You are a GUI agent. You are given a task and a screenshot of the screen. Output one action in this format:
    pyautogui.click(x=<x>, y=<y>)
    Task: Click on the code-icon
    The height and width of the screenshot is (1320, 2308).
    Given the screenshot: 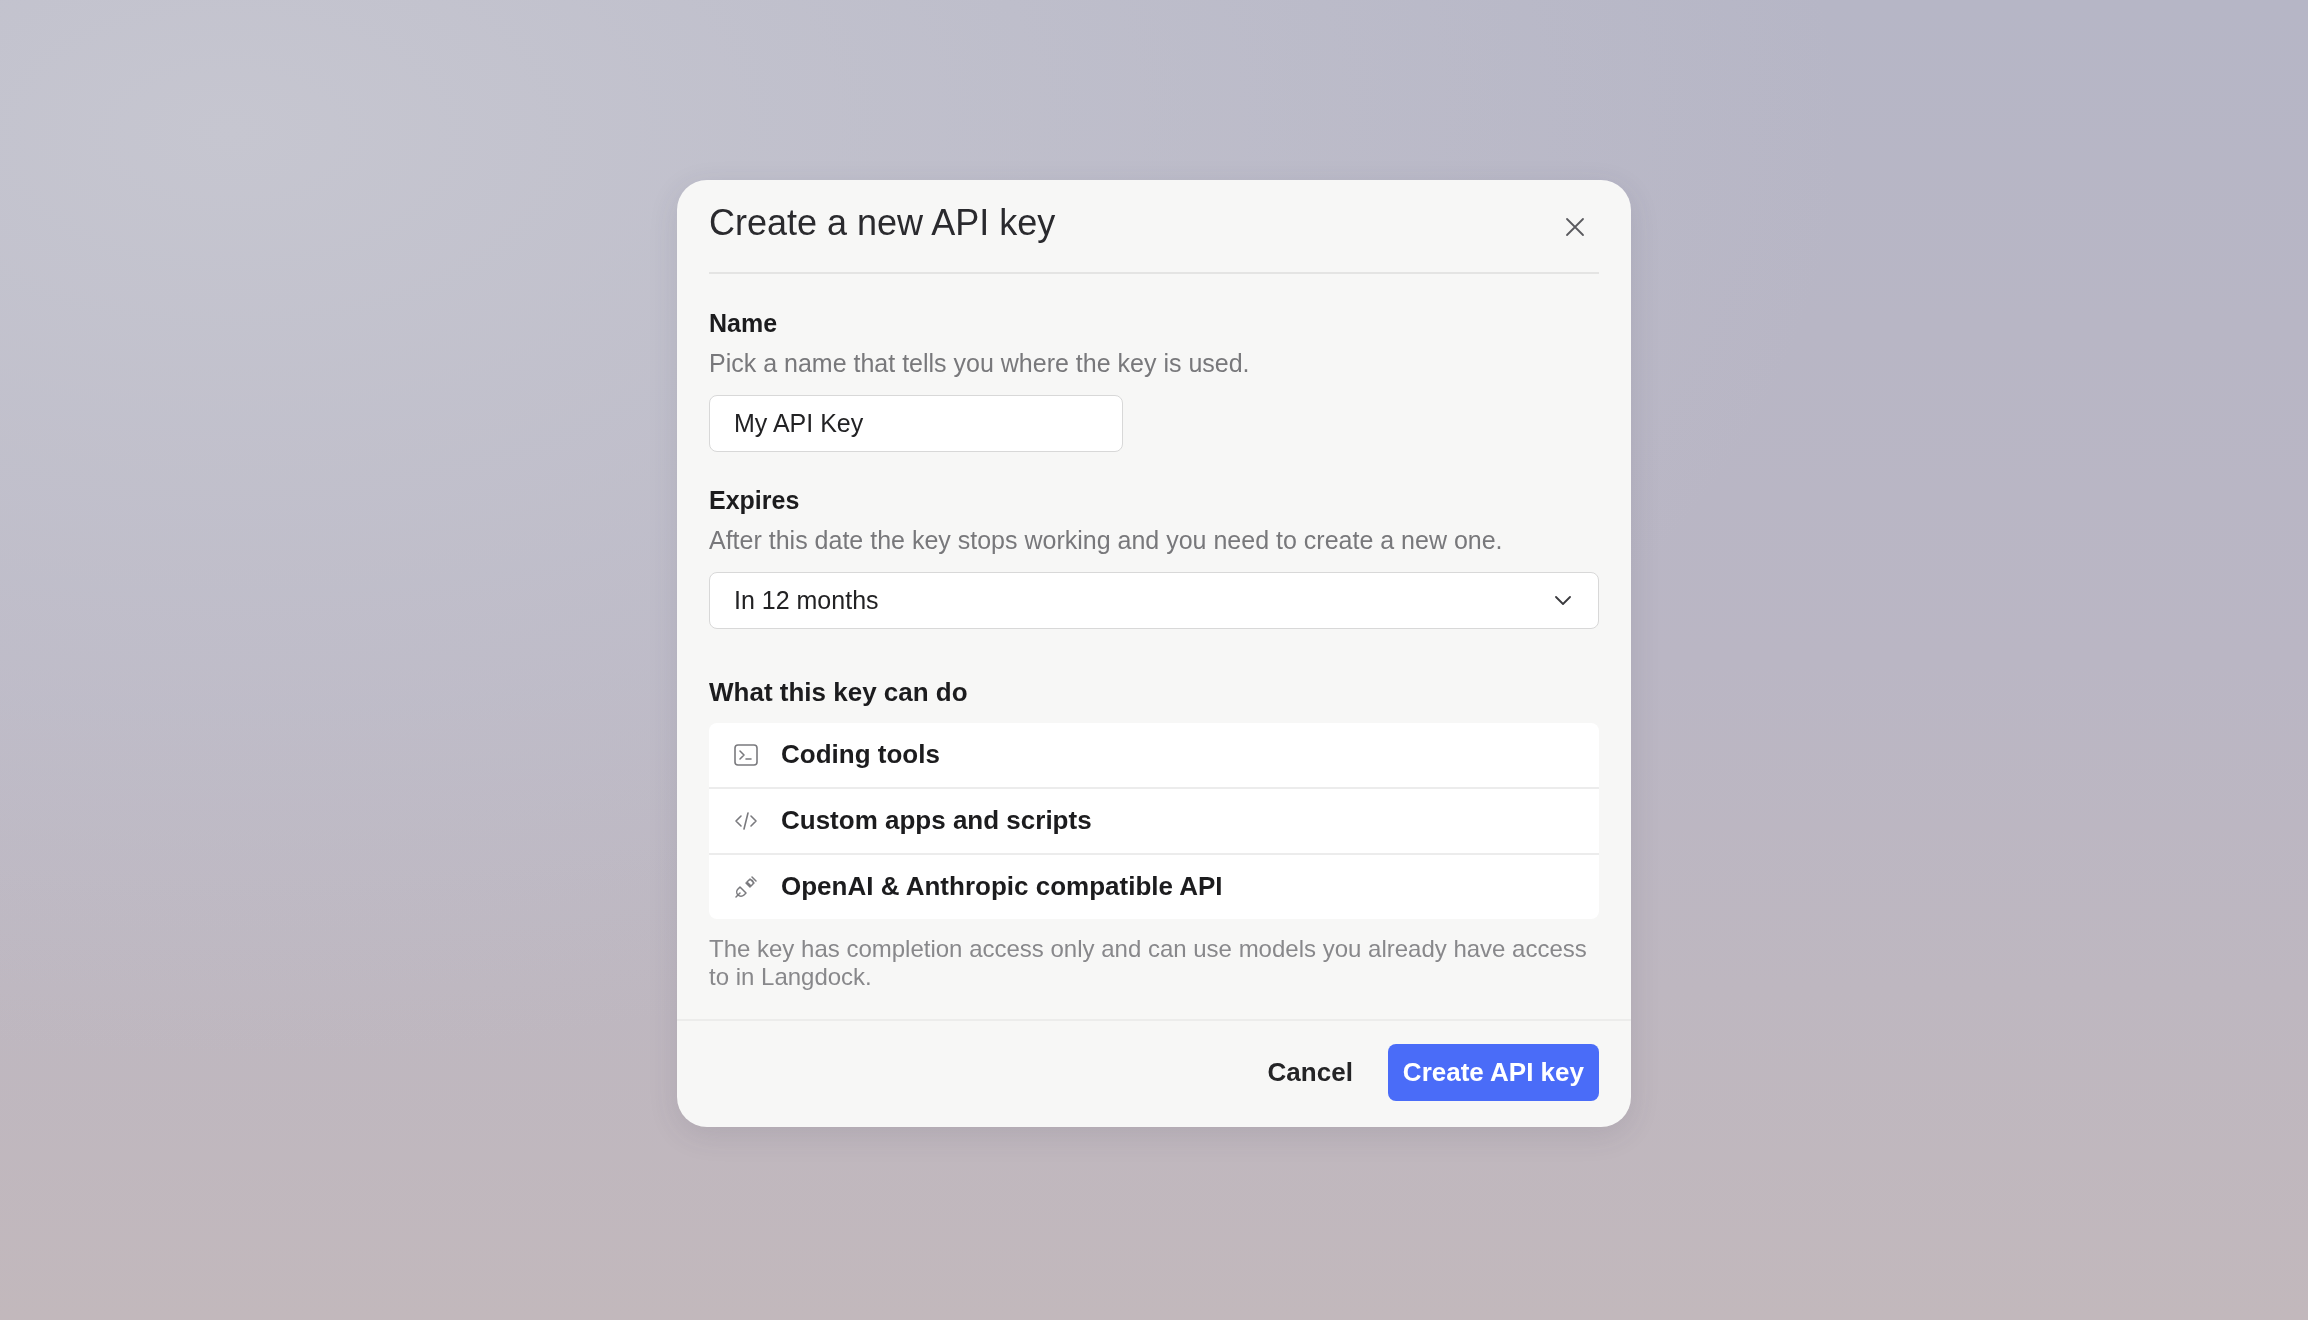 What is the action you would take?
    pyautogui.click(x=746, y=820)
    